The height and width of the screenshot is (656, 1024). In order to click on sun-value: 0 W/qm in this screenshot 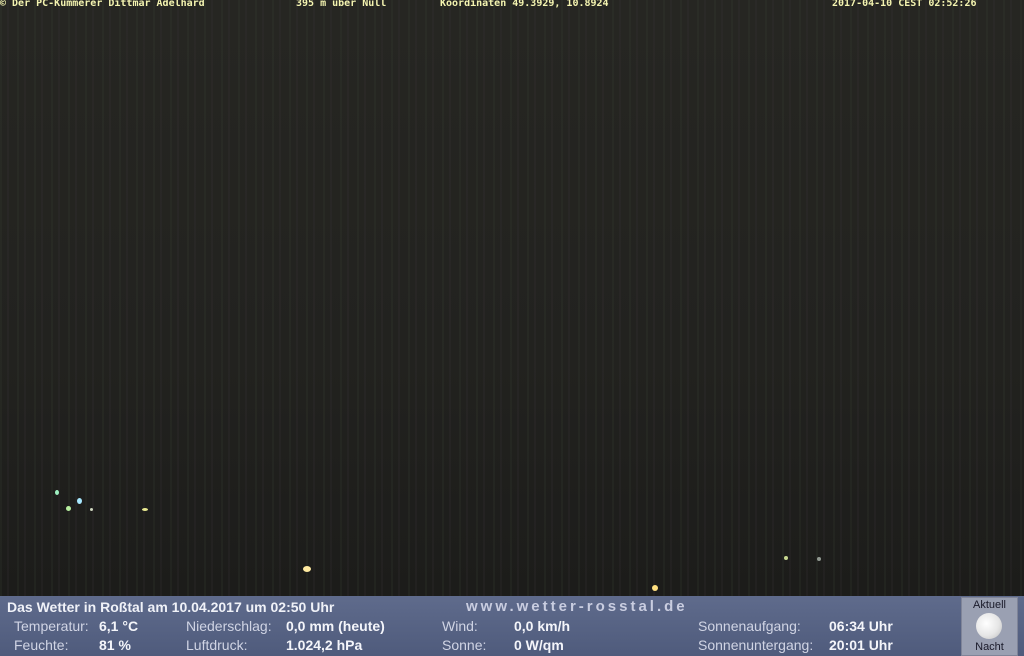, I will do `click(539, 645)`.